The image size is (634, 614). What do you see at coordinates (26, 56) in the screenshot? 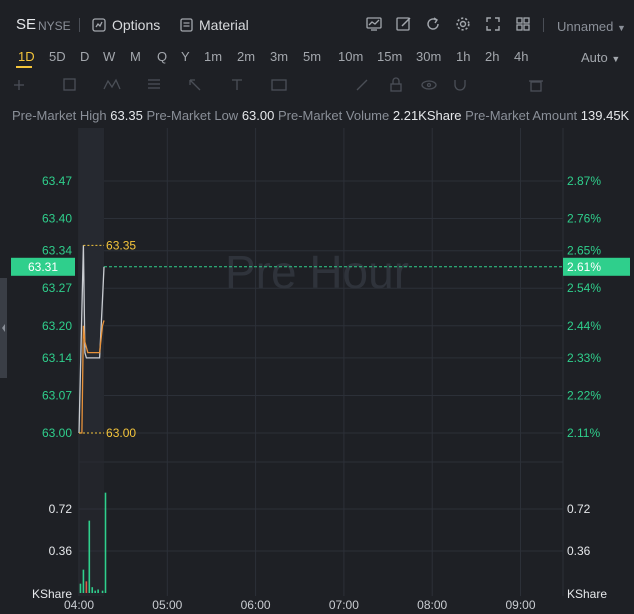
I see `period-1d: 1D` at bounding box center [26, 56].